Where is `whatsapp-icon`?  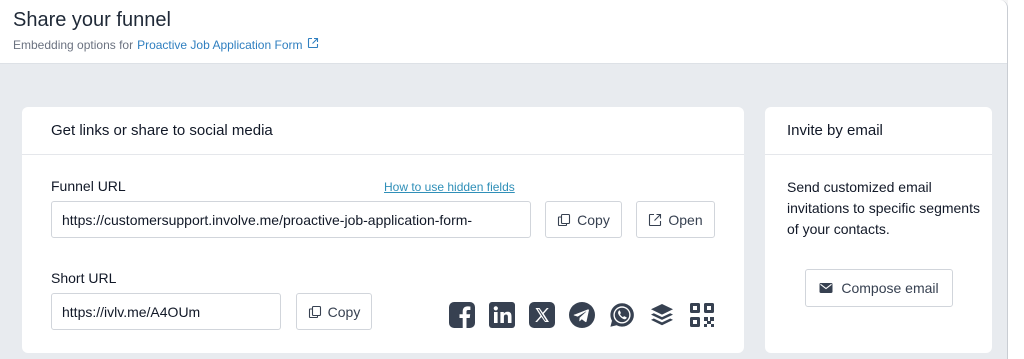 whatsapp-icon is located at coordinates (622, 315).